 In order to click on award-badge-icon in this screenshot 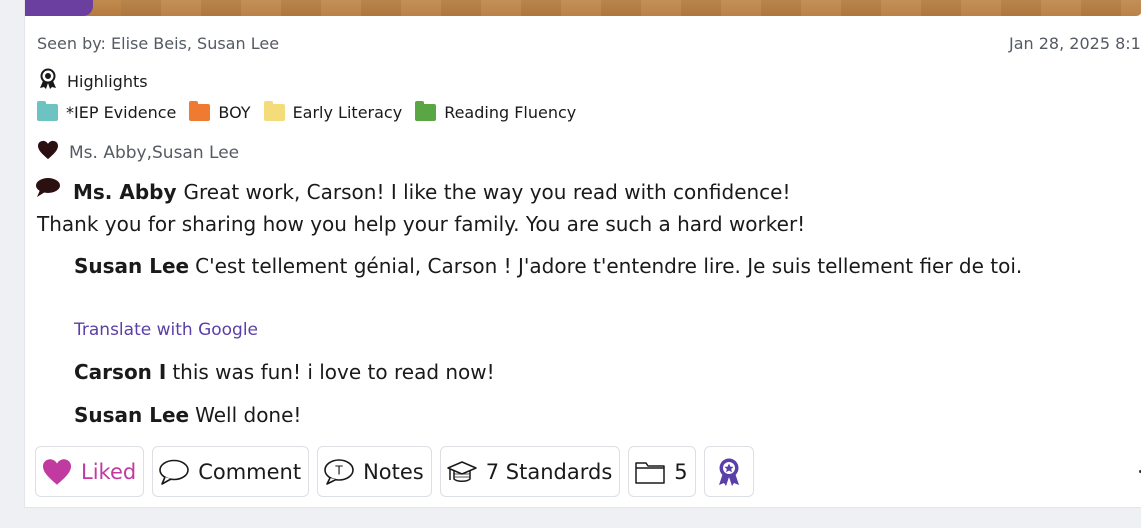, I will do `click(729, 472)`.